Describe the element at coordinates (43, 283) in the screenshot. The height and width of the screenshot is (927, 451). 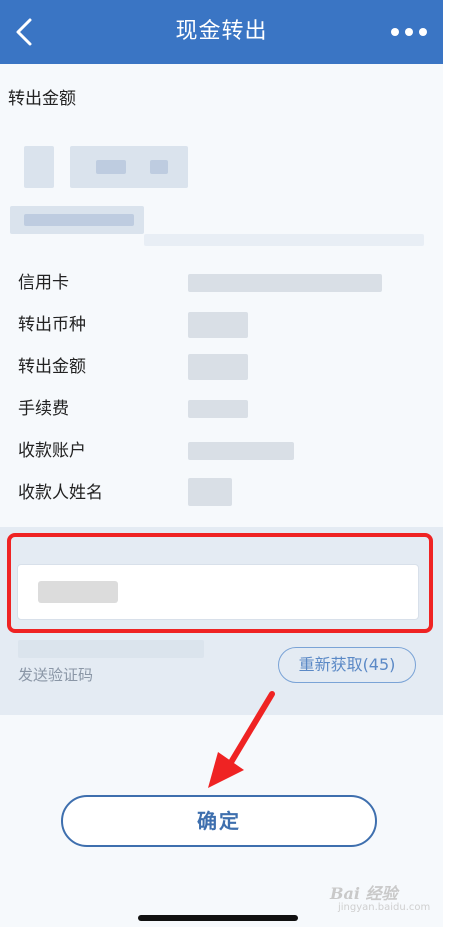
I see `detail-label: 信用卡` at that location.